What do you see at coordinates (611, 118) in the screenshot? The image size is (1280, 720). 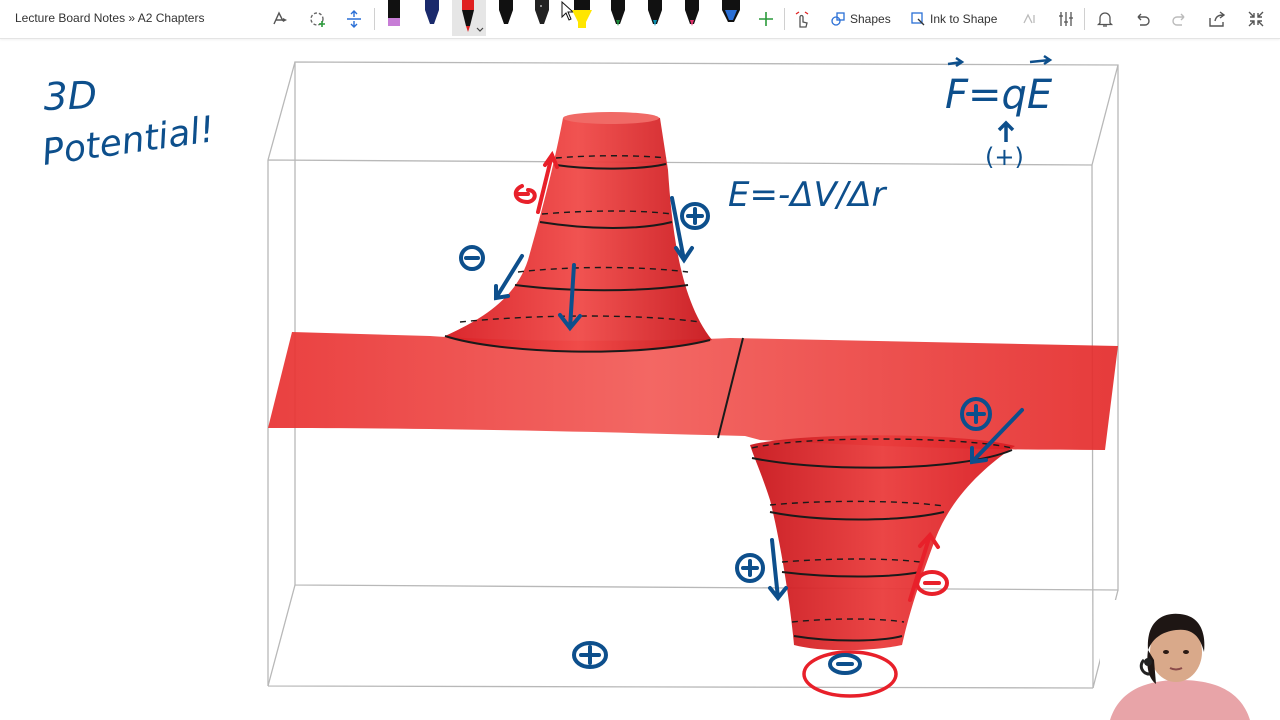 I see `peak-top-cap` at bounding box center [611, 118].